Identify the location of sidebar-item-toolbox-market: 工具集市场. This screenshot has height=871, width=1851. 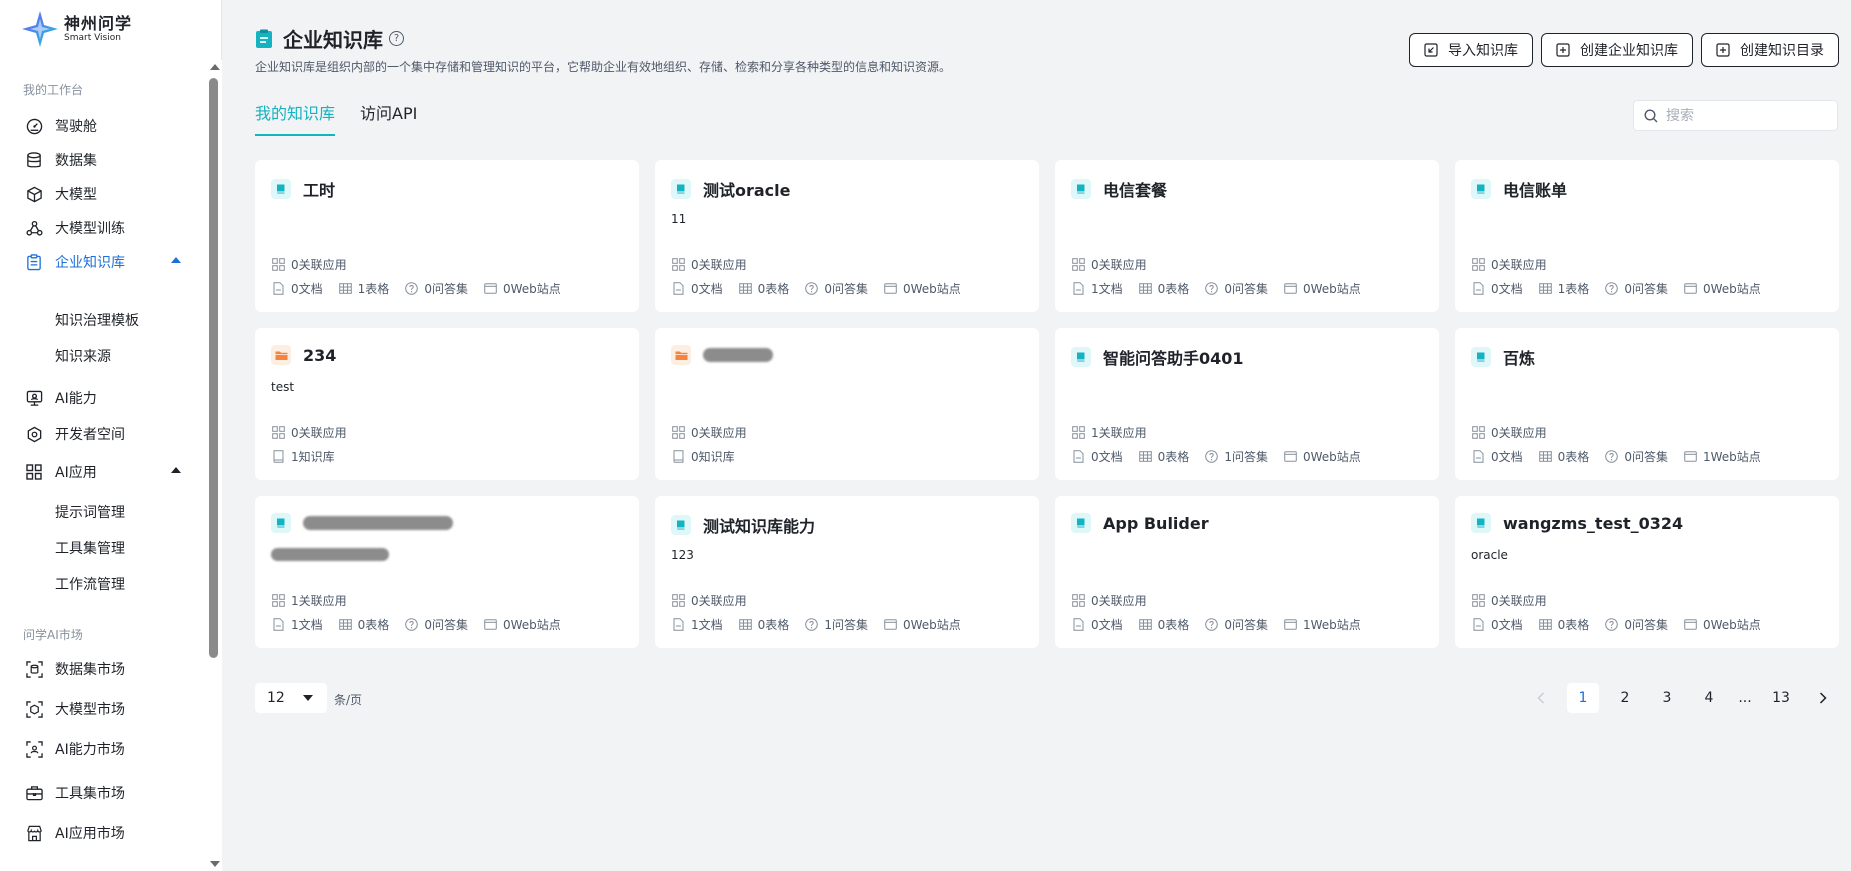
(103, 793).